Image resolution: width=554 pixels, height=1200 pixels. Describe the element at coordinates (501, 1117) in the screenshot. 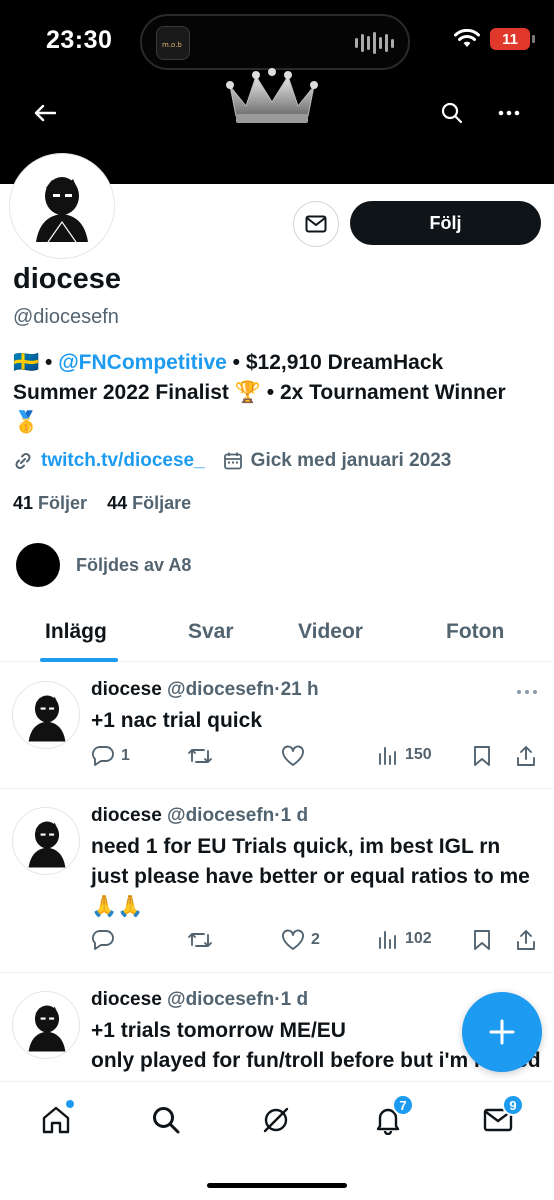

I see `nav-messages: 9` at that location.